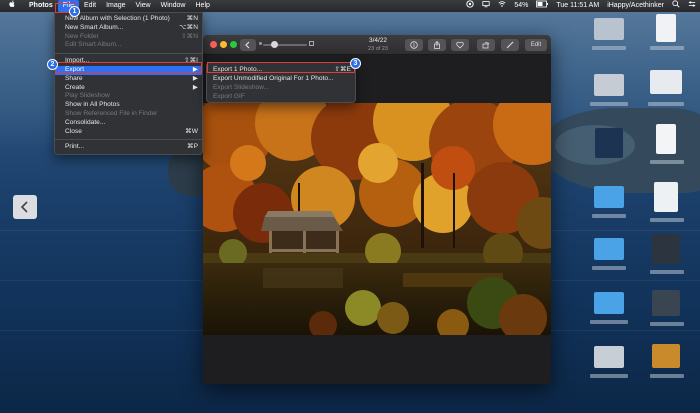 The image size is (700, 413). I want to click on status-circle-icon, so click(470, 6).